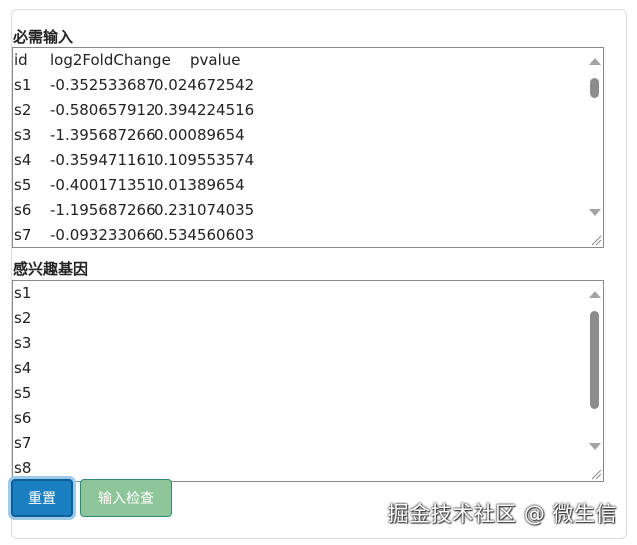 This screenshot has width=637, height=545. I want to click on table-row: s4 -0.359471161 0.109553574, so click(298, 160).